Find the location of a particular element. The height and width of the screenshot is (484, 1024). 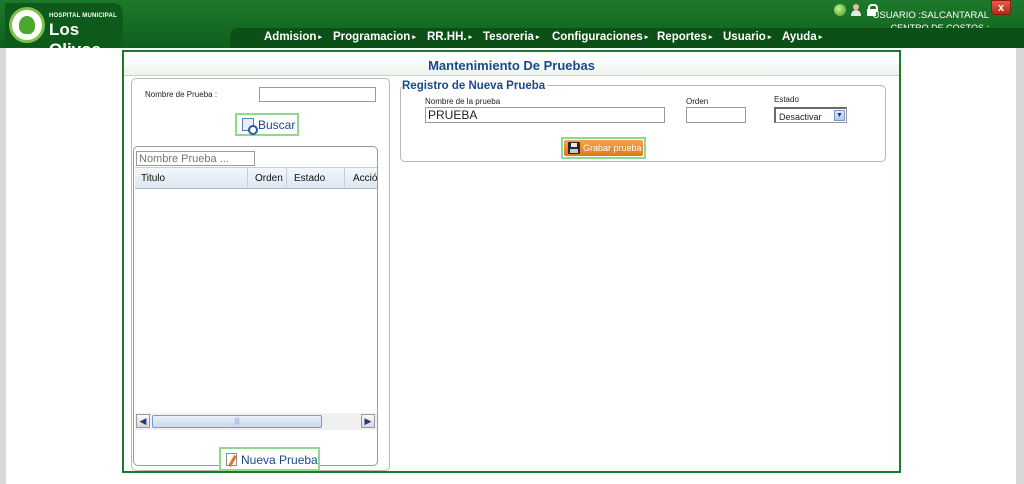

menu-item-label: Ayuda is located at coordinates (799, 37).